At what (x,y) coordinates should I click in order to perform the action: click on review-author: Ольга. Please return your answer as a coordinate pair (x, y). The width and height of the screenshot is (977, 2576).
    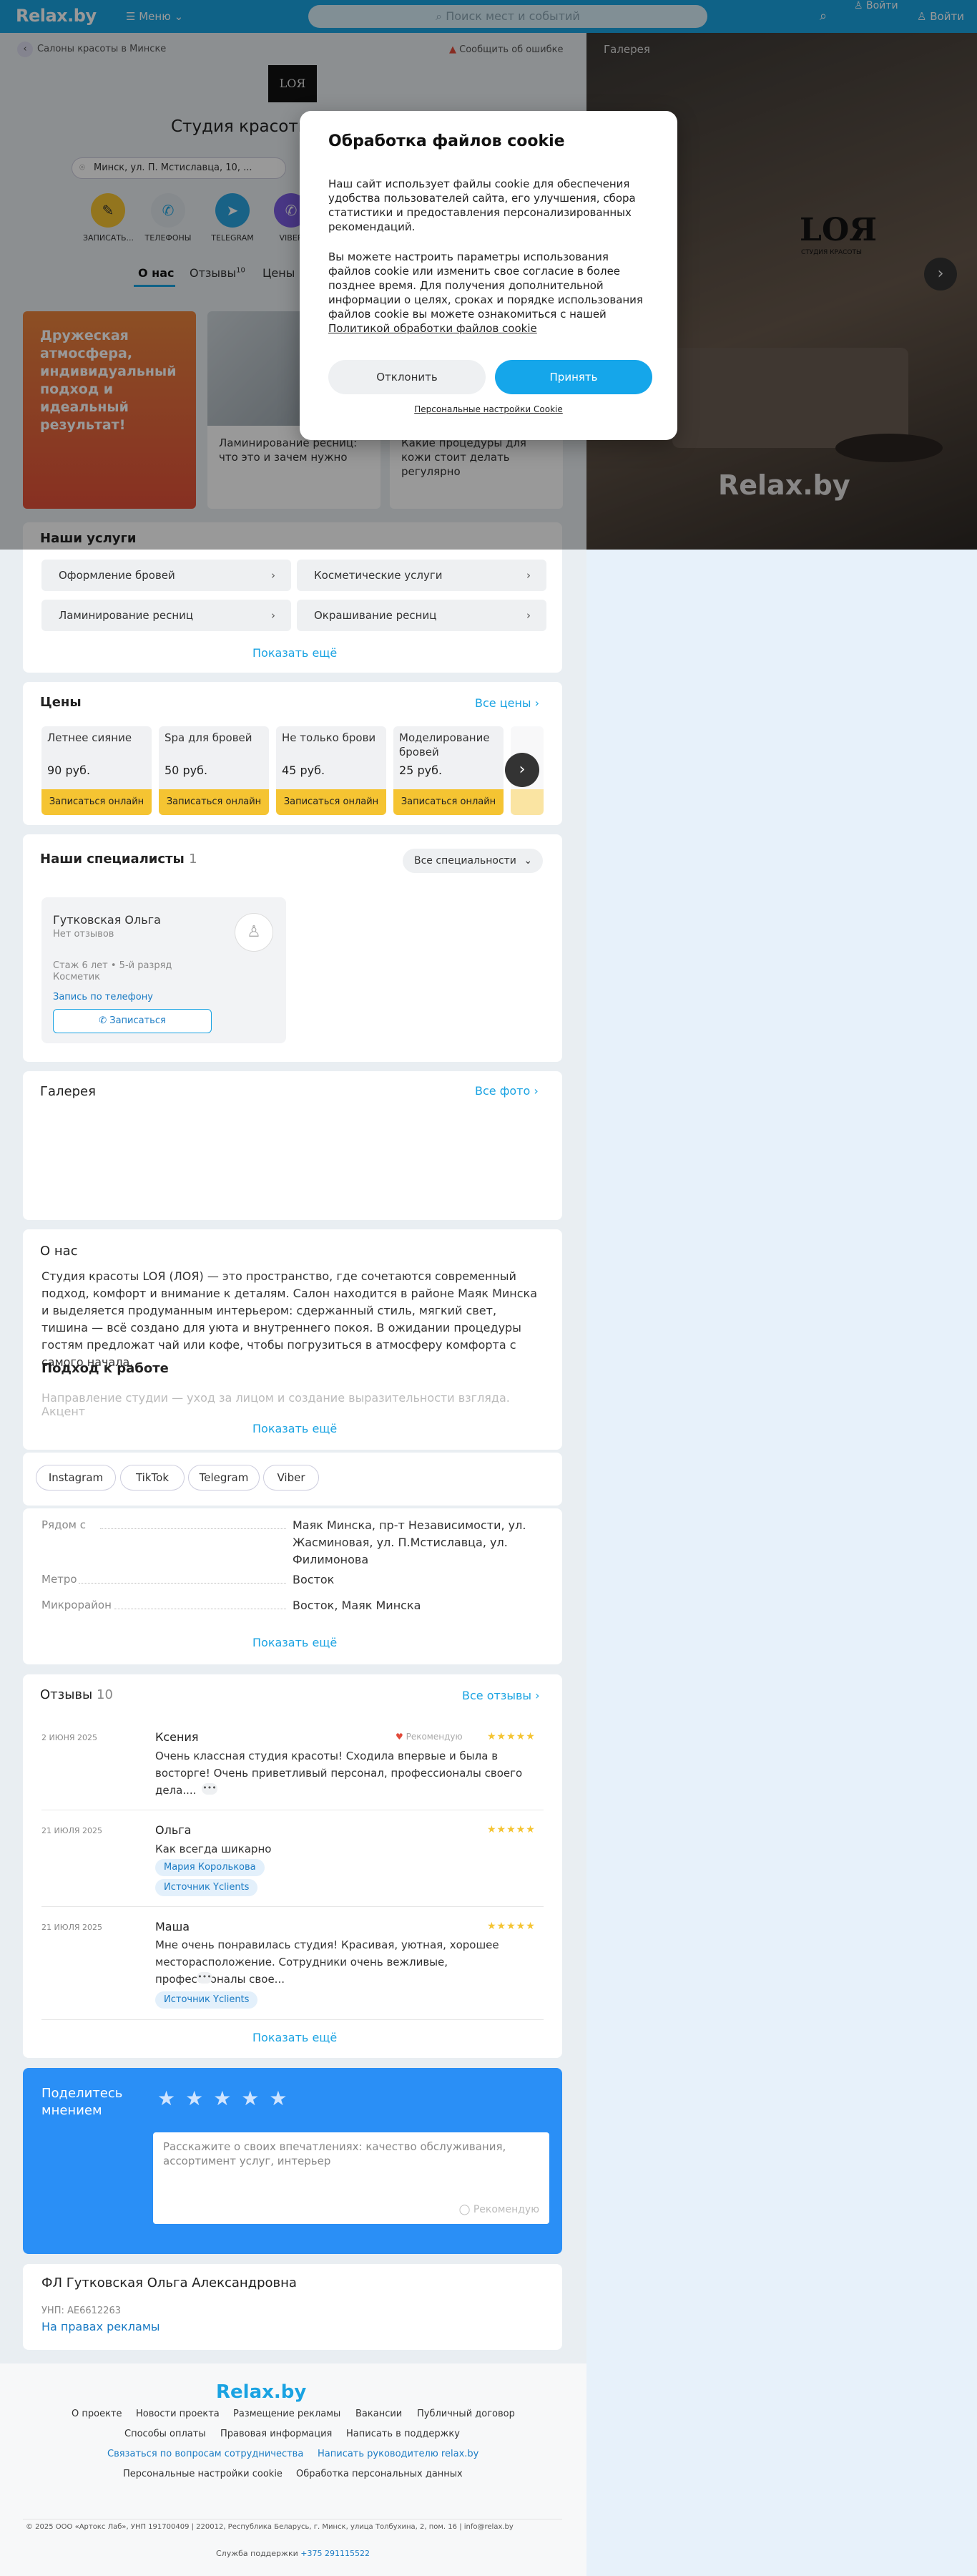
    Looking at the image, I should click on (173, 1830).